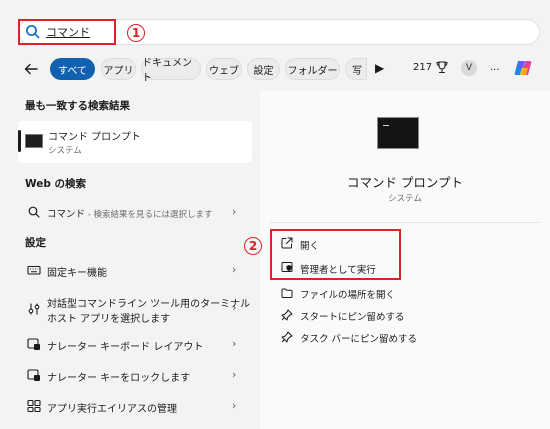 This screenshot has width=550, height=429. What do you see at coordinates (125, 347) in the screenshot?
I see `settings-item-label: ナレーター キーボード レイアウト` at bounding box center [125, 347].